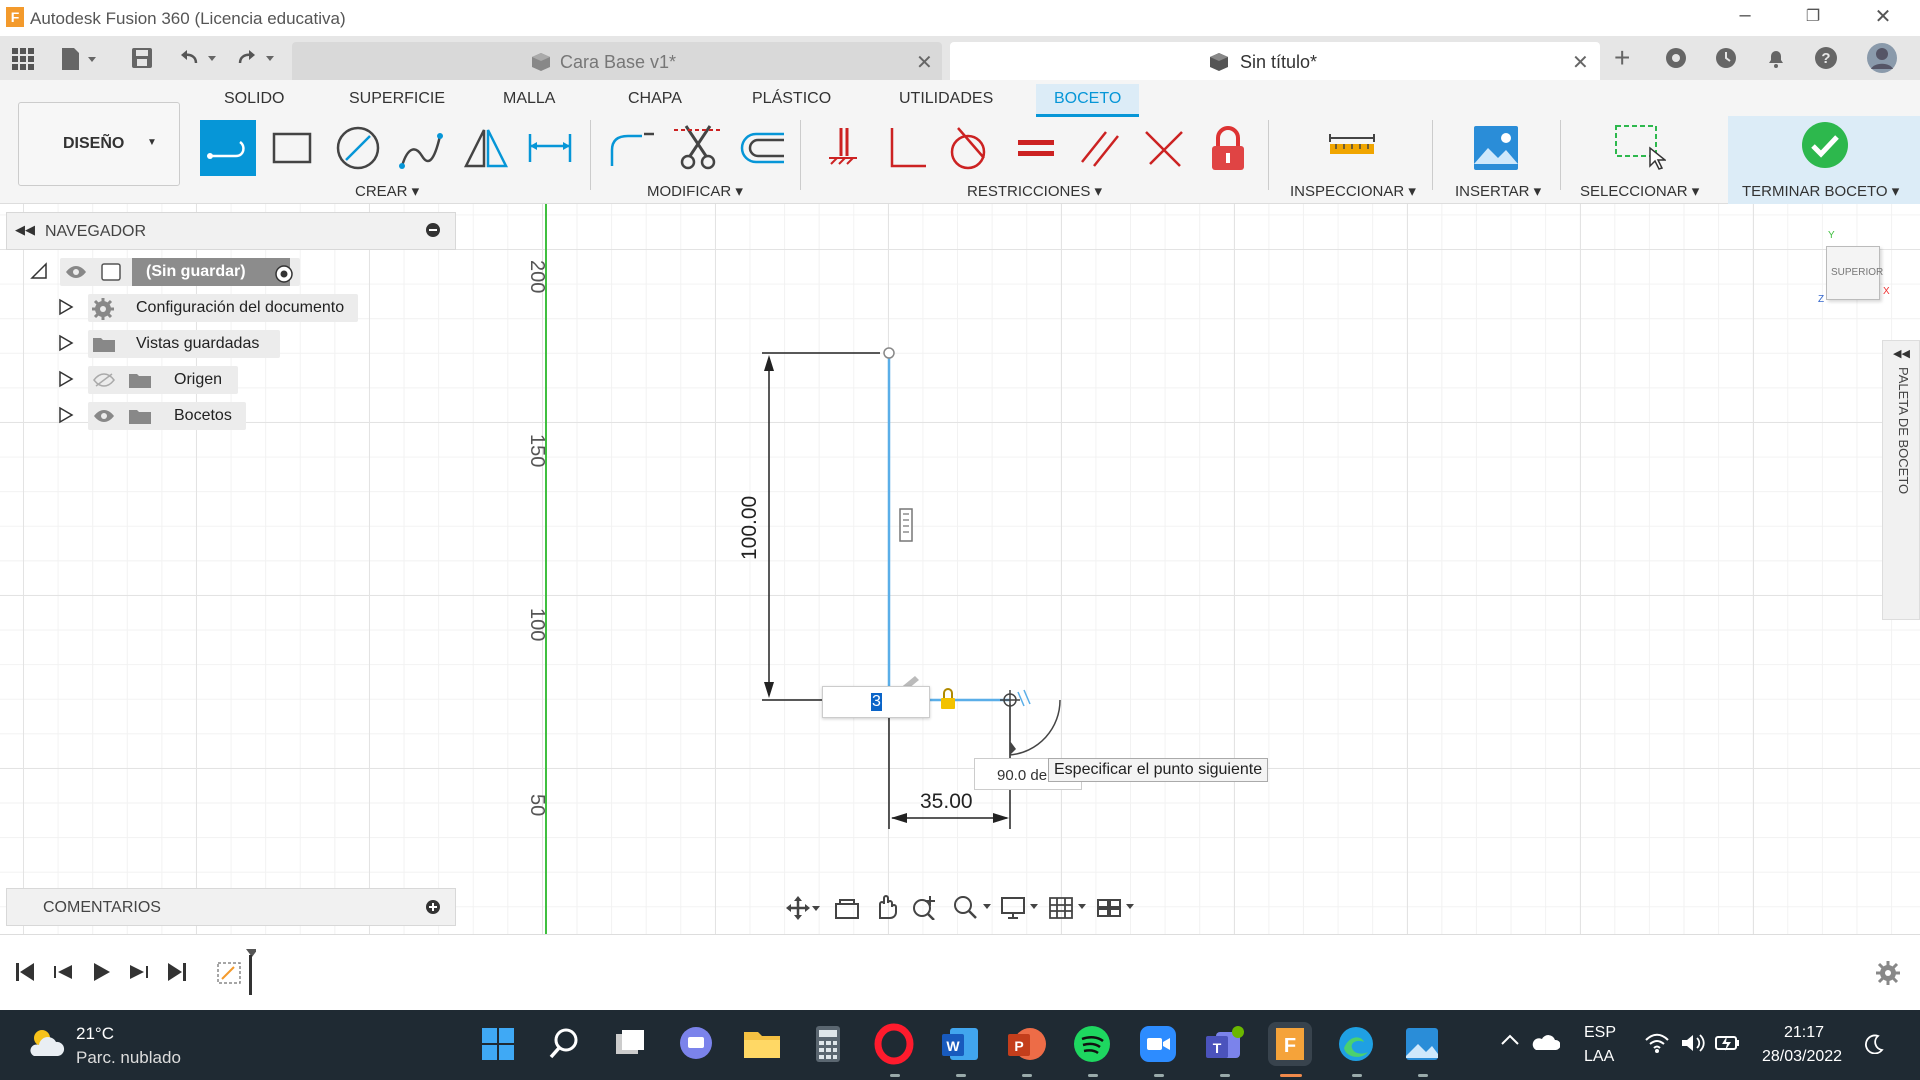  Describe the element at coordinates (237, 974) in the screenshot. I see `sketch-feature-icon` at that location.